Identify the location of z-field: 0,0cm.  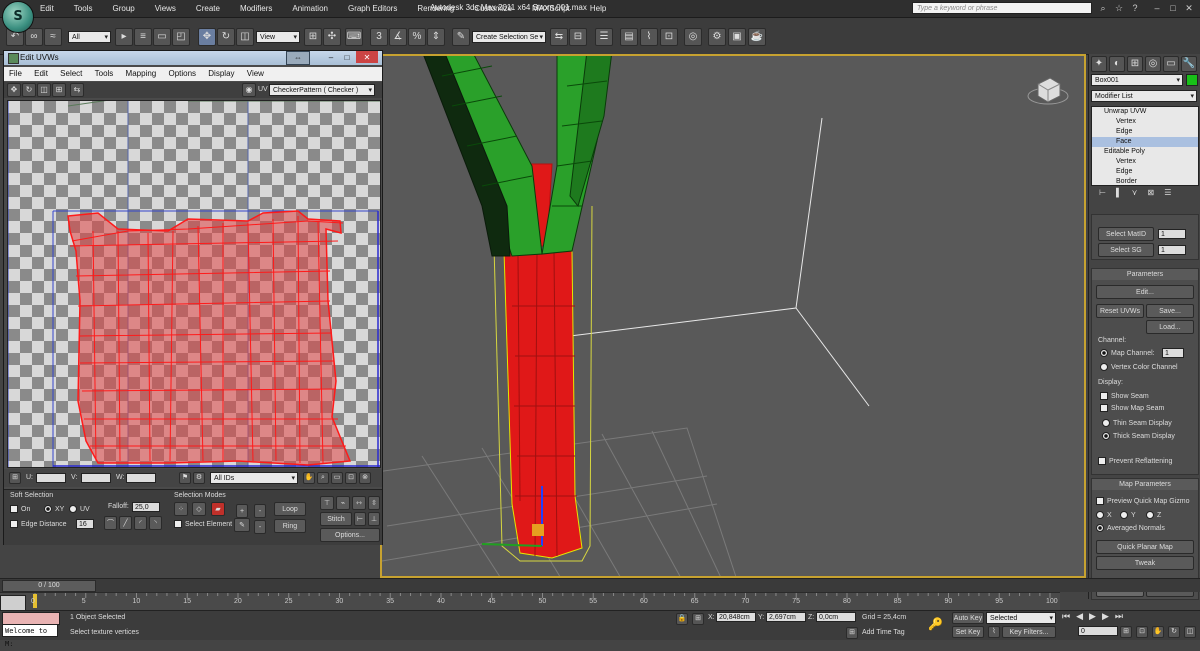
(836, 617).